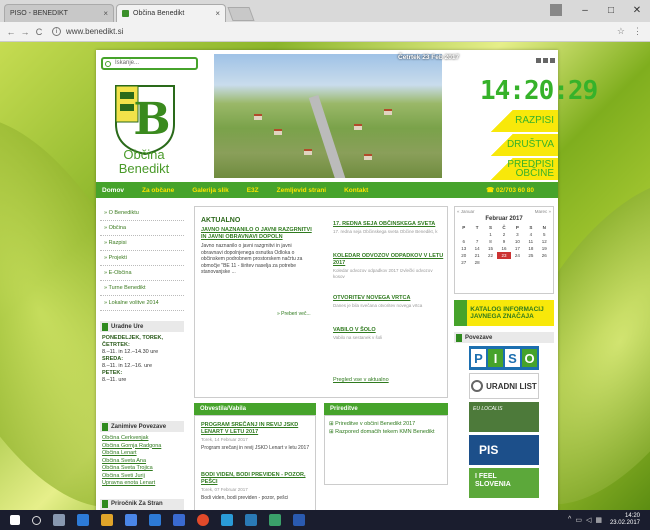 Image resolution: width=650 pixels, height=530 pixels. I want to click on calendar-day: 3, so click(517, 234).